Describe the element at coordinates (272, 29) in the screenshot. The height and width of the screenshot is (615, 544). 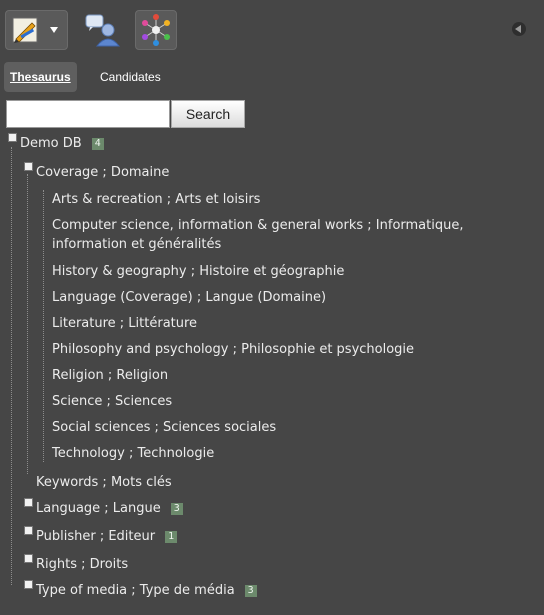
I see `toolbar` at that location.